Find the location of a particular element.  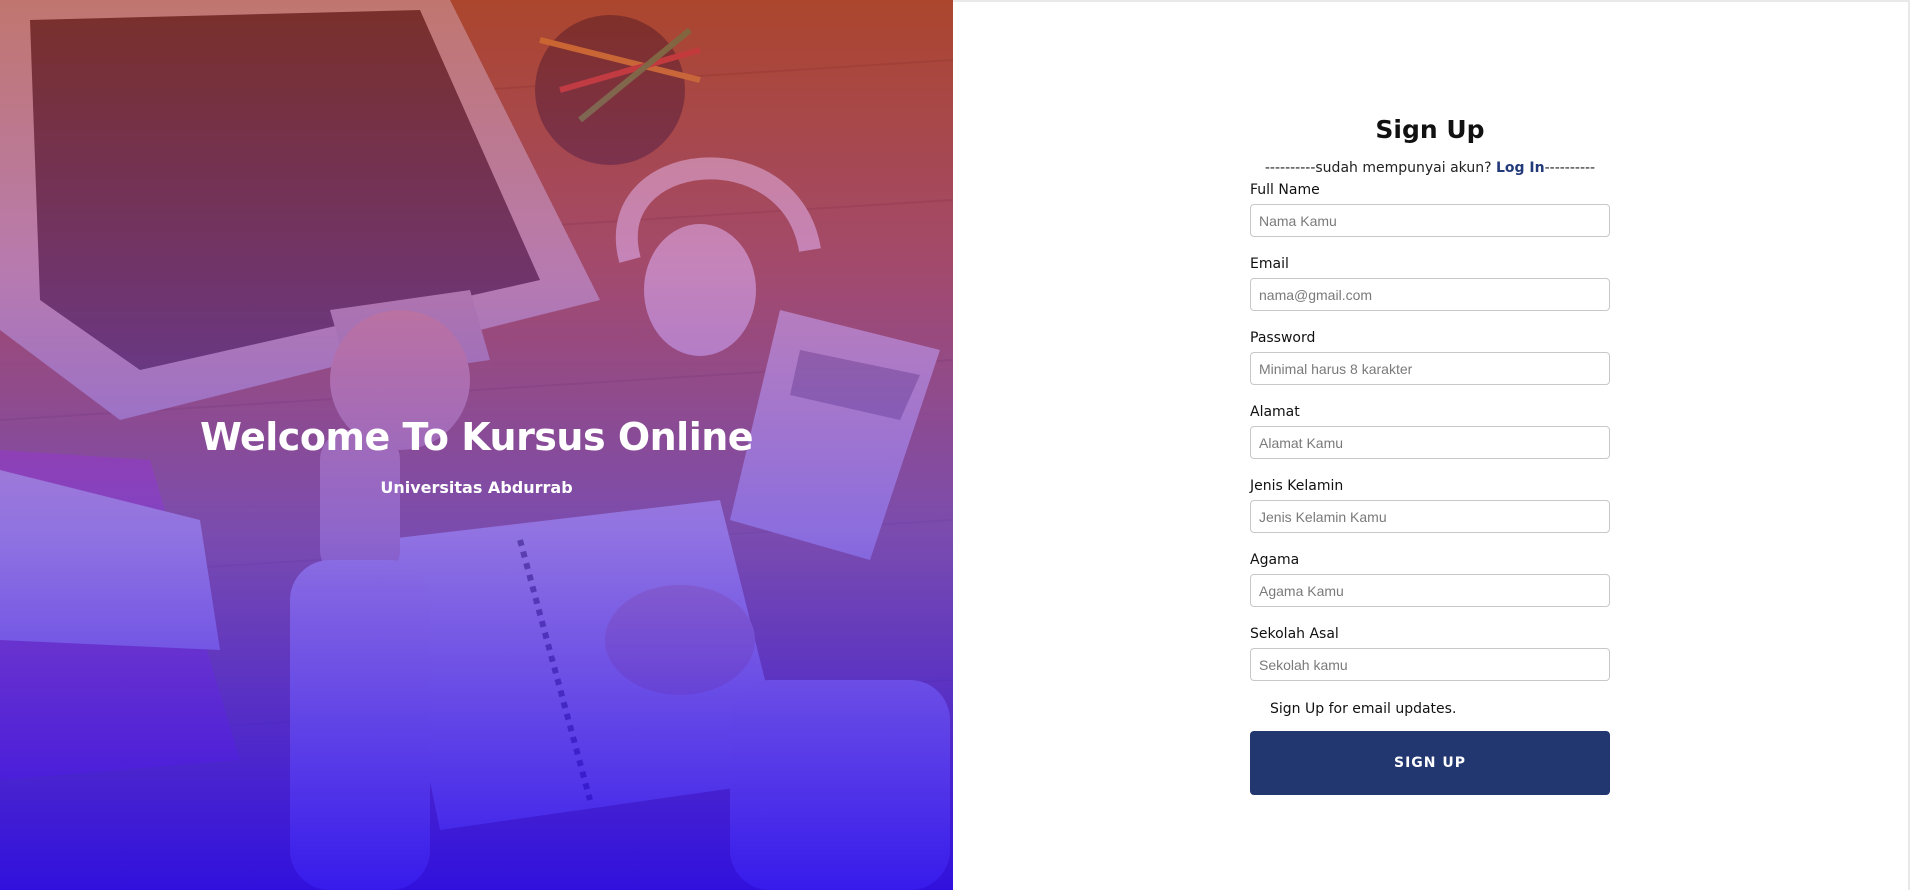

field-agama: Agama is located at coordinates (1430, 578).